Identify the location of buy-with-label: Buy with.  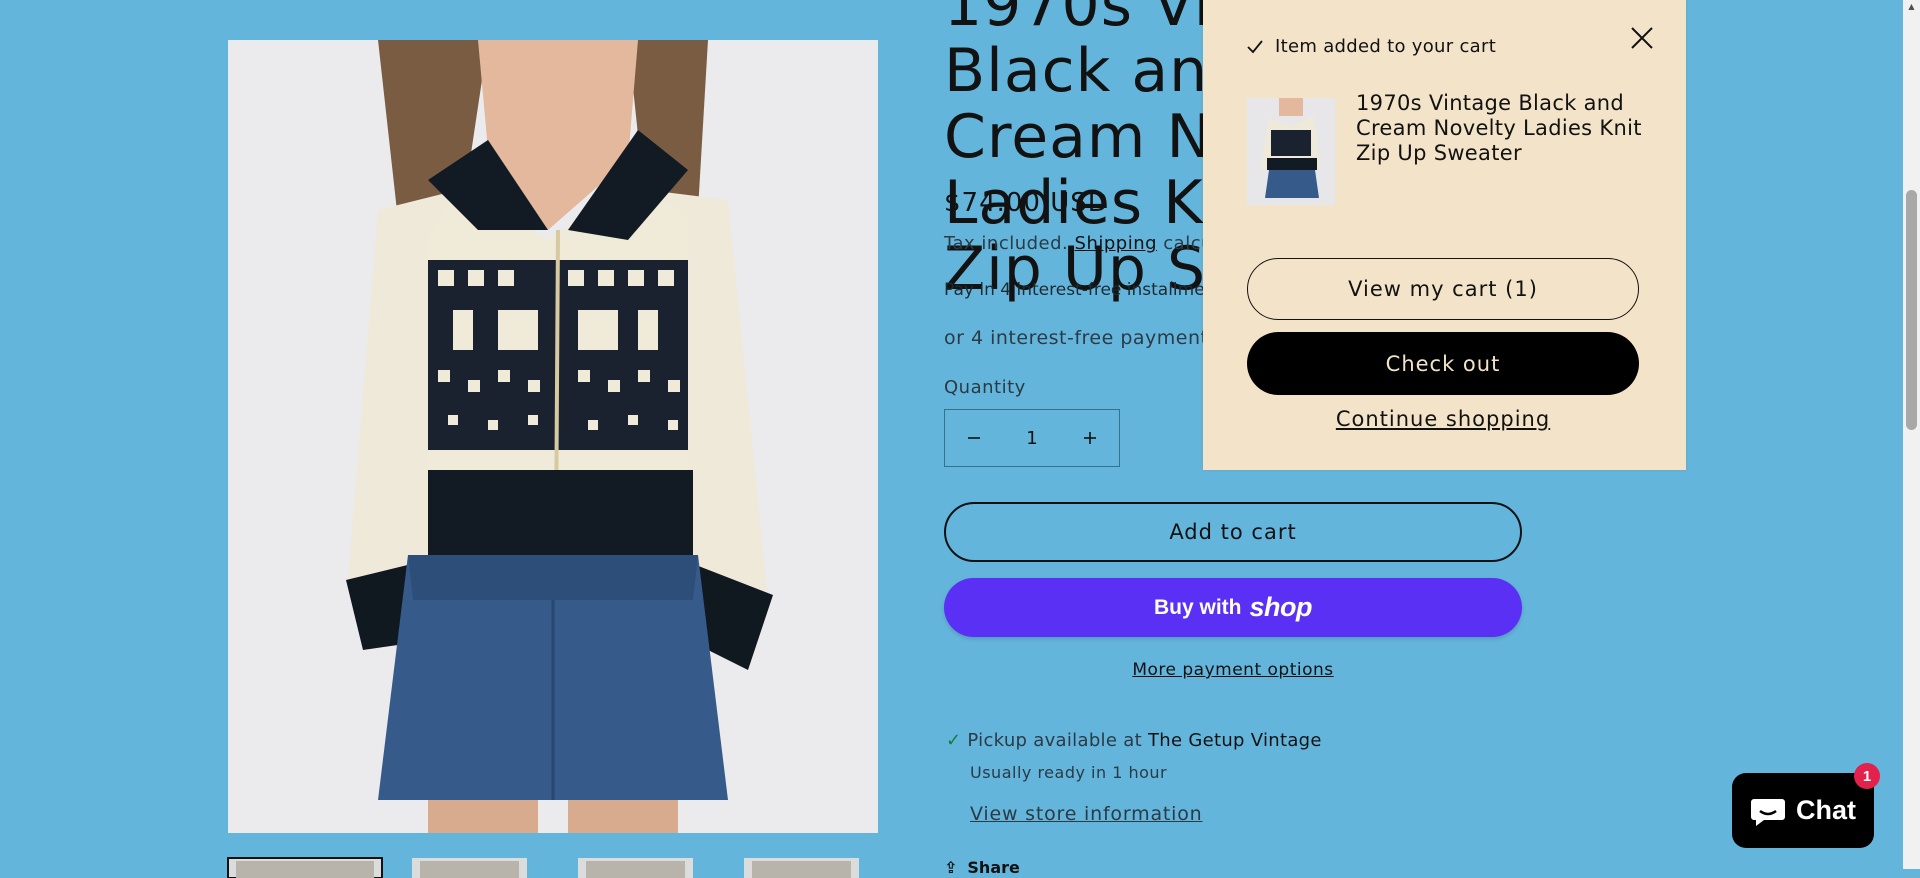
(1198, 607).